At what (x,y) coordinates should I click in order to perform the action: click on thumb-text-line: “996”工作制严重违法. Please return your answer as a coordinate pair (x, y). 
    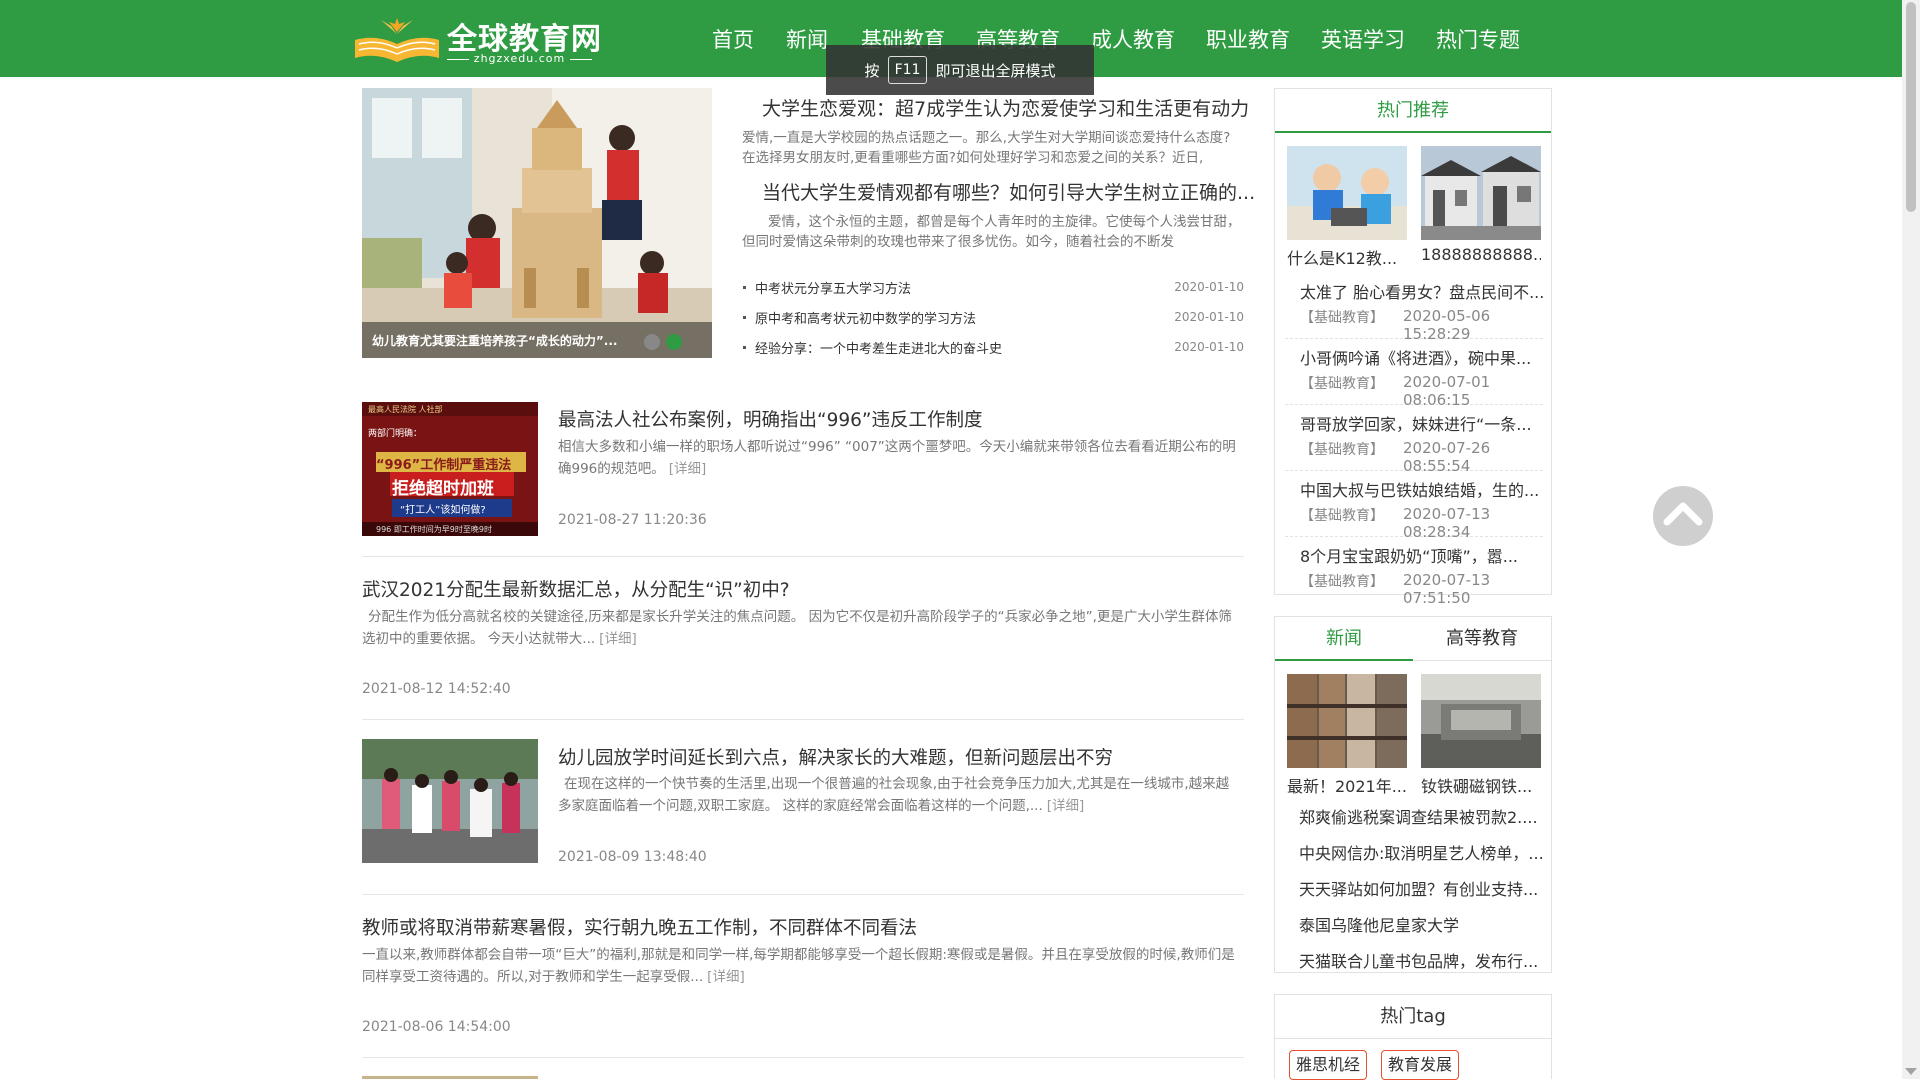
    Looking at the image, I should click on (444, 465).